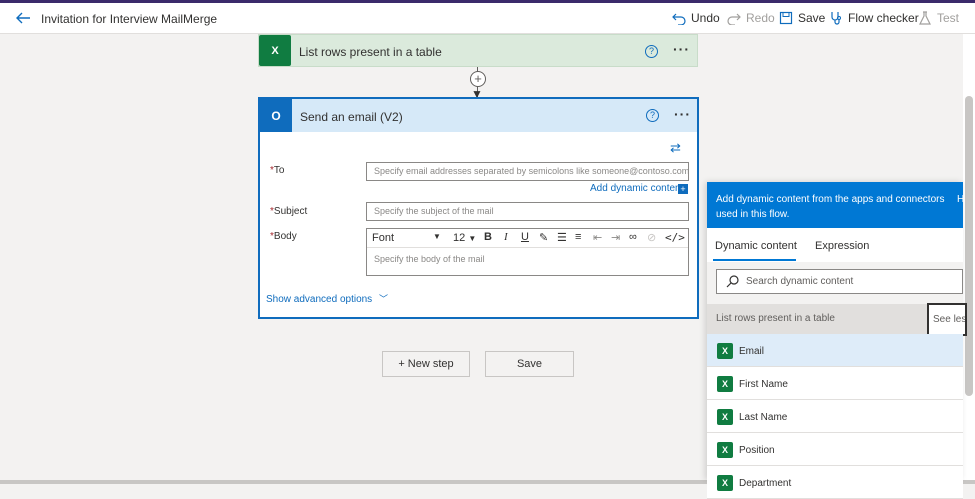 The width and height of the screenshot is (975, 499). Describe the element at coordinates (760, 18) in the screenshot. I see `redo-label: Redo` at that location.